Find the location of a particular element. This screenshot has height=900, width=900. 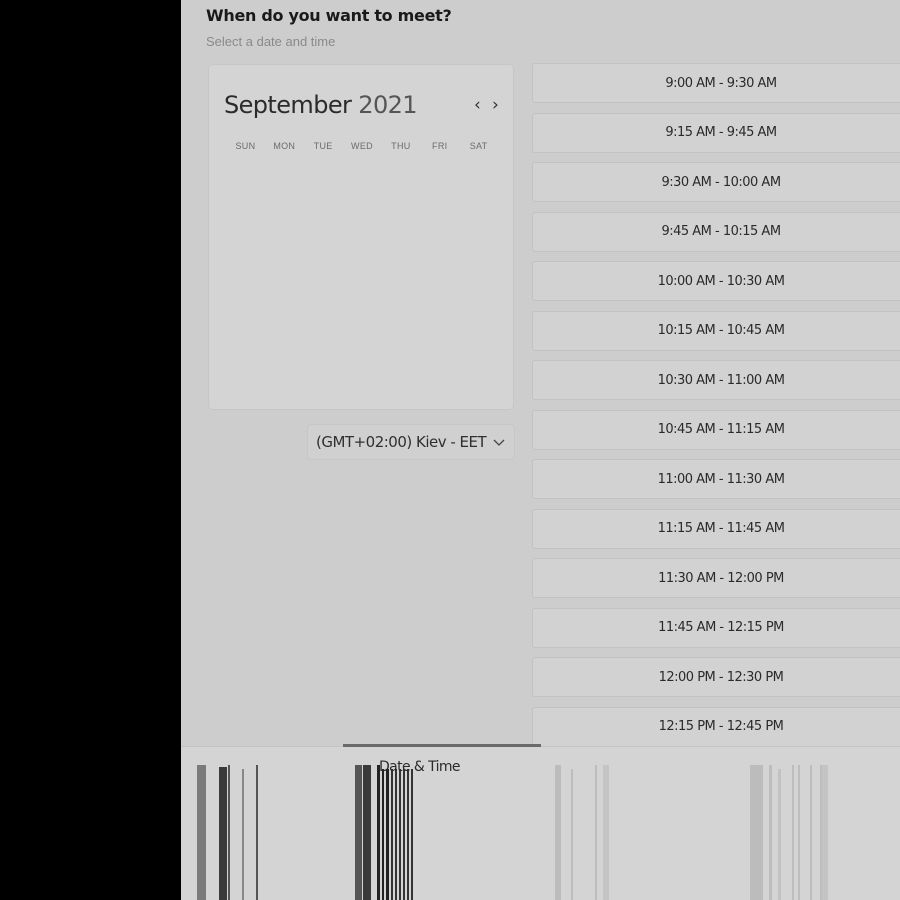

weekday-label: TUE is located at coordinates (323, 146).